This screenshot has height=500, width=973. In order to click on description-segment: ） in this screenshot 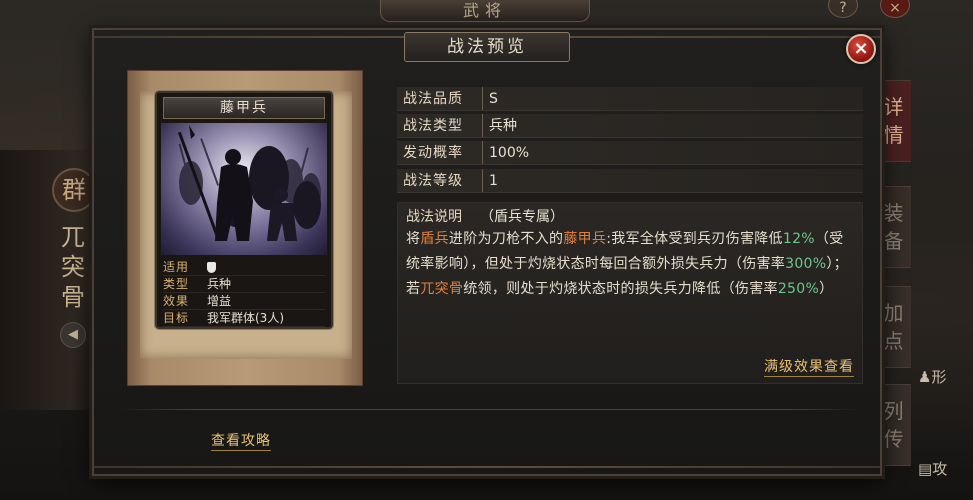, I will do `click(826, 289)`.